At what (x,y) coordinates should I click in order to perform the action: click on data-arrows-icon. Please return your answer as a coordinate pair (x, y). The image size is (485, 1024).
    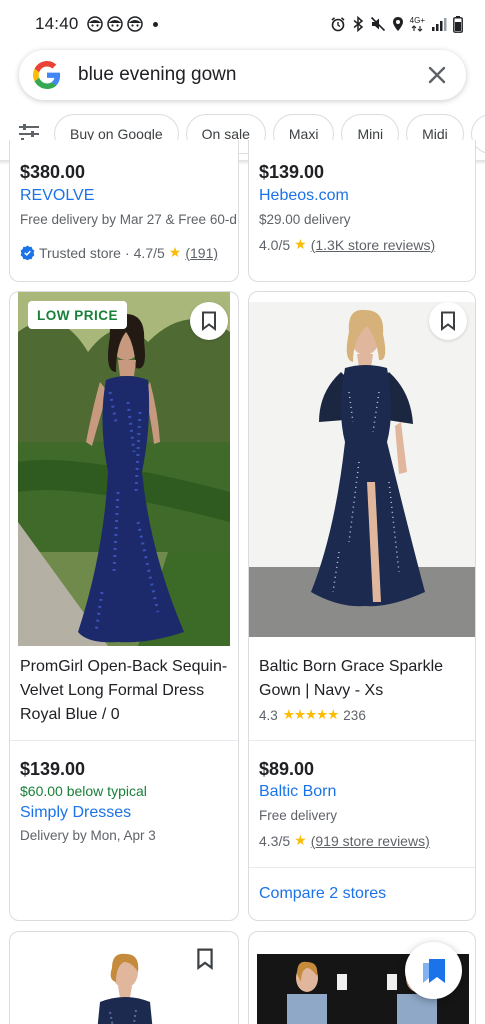
    Looking at the image, I should click on (417, 28).